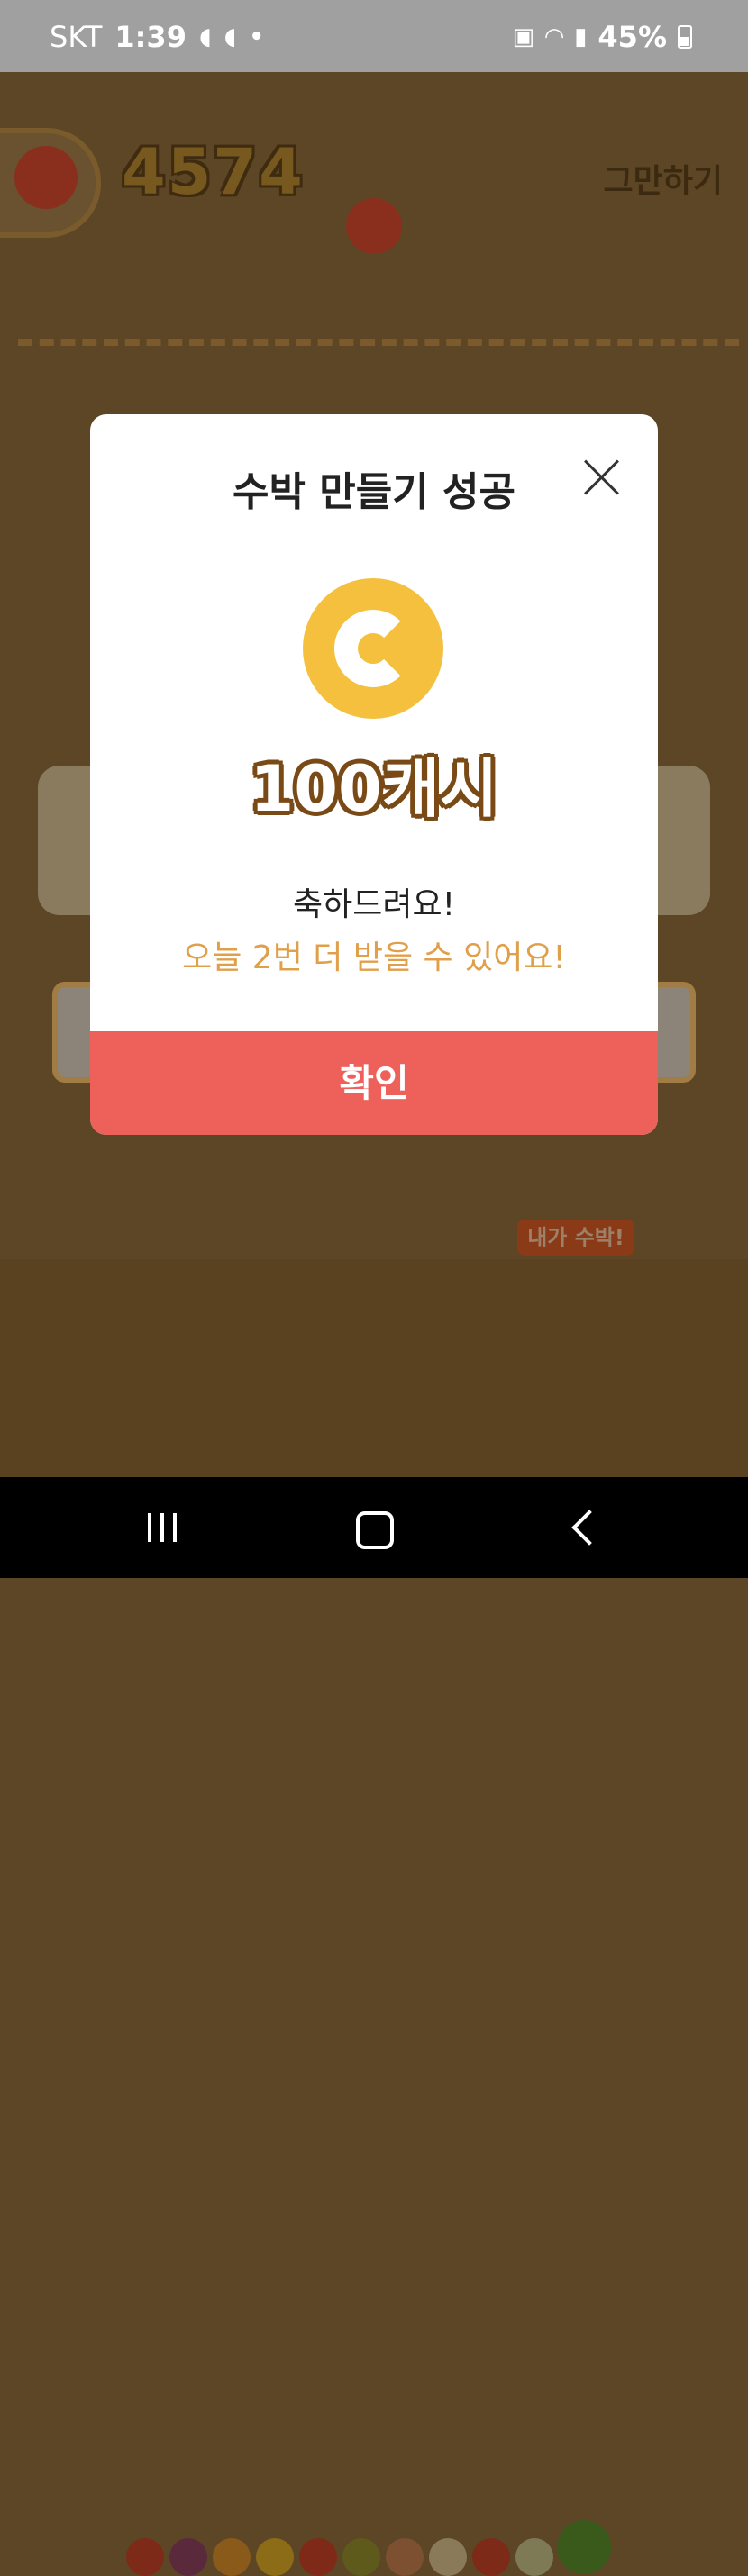  What do you see at coordinates (584, 2547) in the screenshot?
I see `watermelon-fruit` at bounding box center [584, 2547].